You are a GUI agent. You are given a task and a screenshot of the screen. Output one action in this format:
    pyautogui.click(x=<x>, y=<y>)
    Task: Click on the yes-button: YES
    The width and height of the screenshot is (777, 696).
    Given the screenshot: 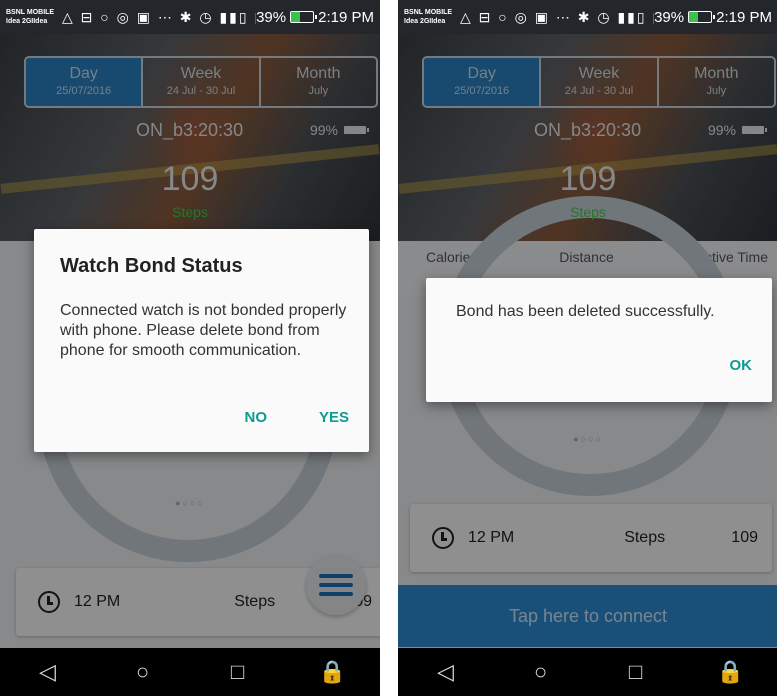 What is the action you would take?
    pyautogui.click(x=334, y=417)
    